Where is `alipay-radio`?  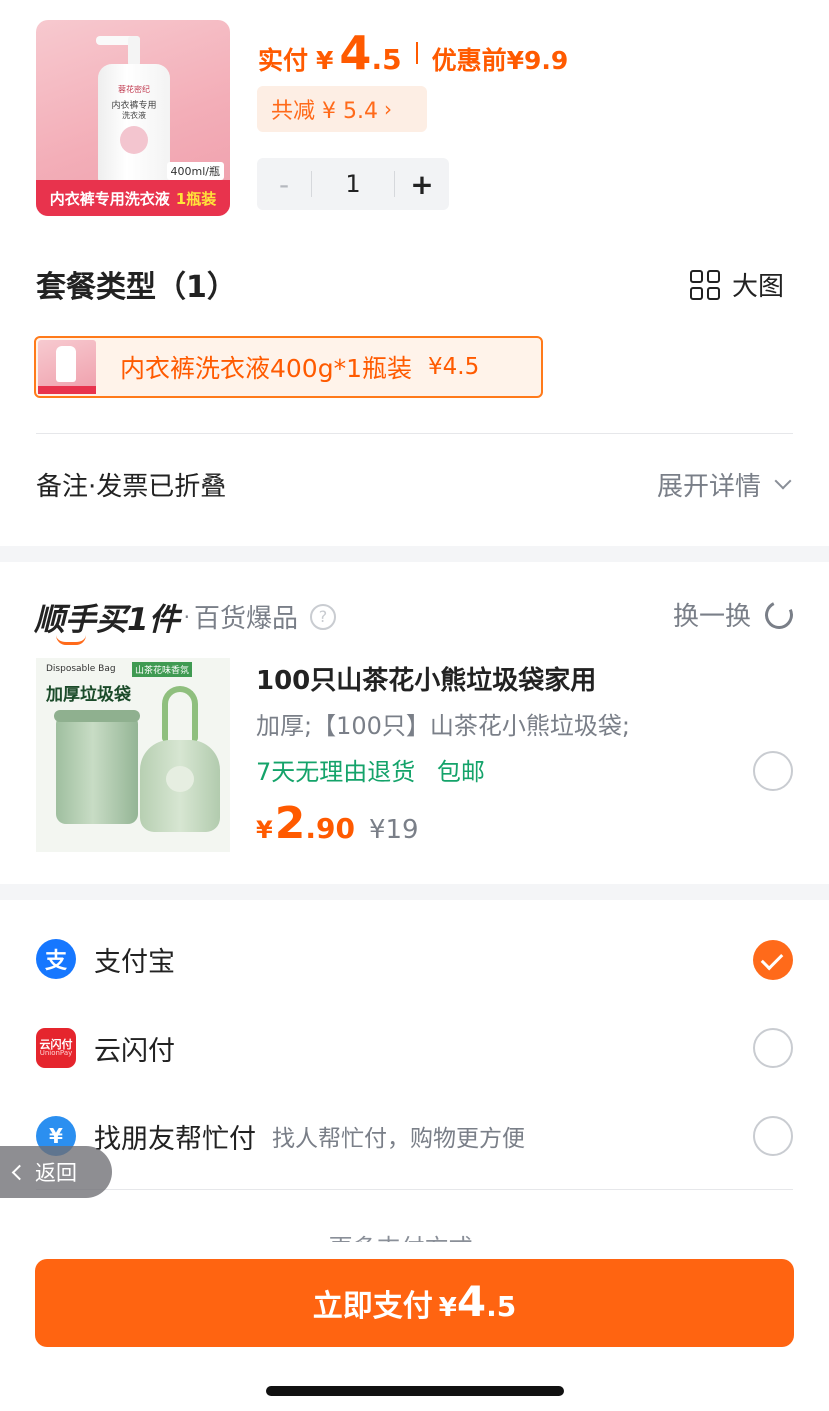 alipay-radio is located at coordinates (773, 960).